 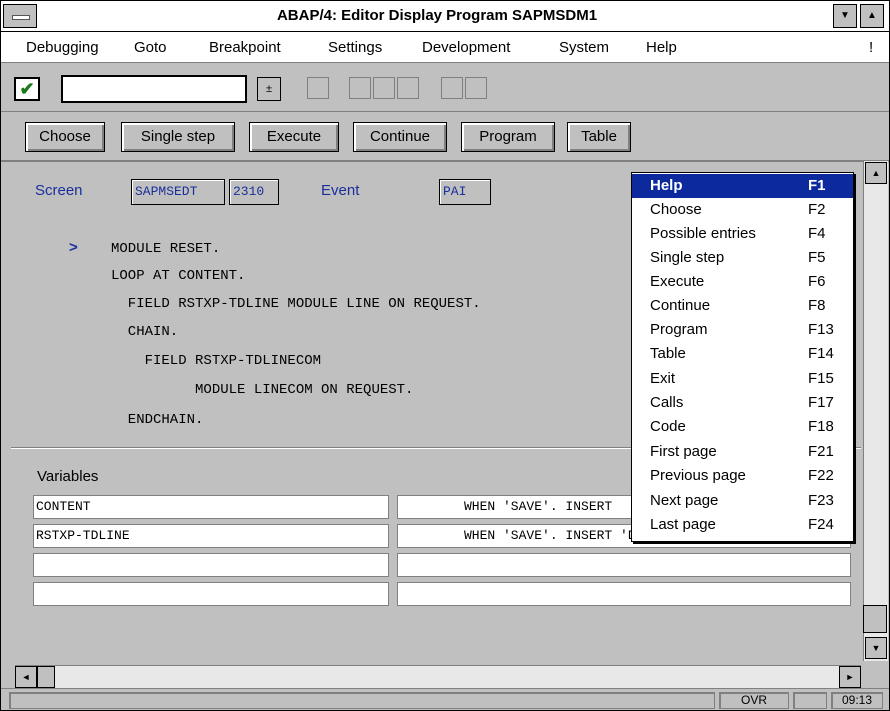 I want to click on maximize-button: ▲, so click(x=872, y=16).